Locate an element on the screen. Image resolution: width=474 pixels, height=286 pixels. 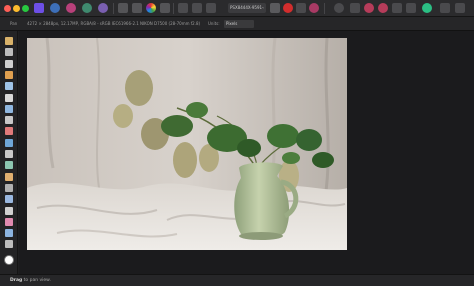
selection-mode-icon is located at coordinates (197, 8).